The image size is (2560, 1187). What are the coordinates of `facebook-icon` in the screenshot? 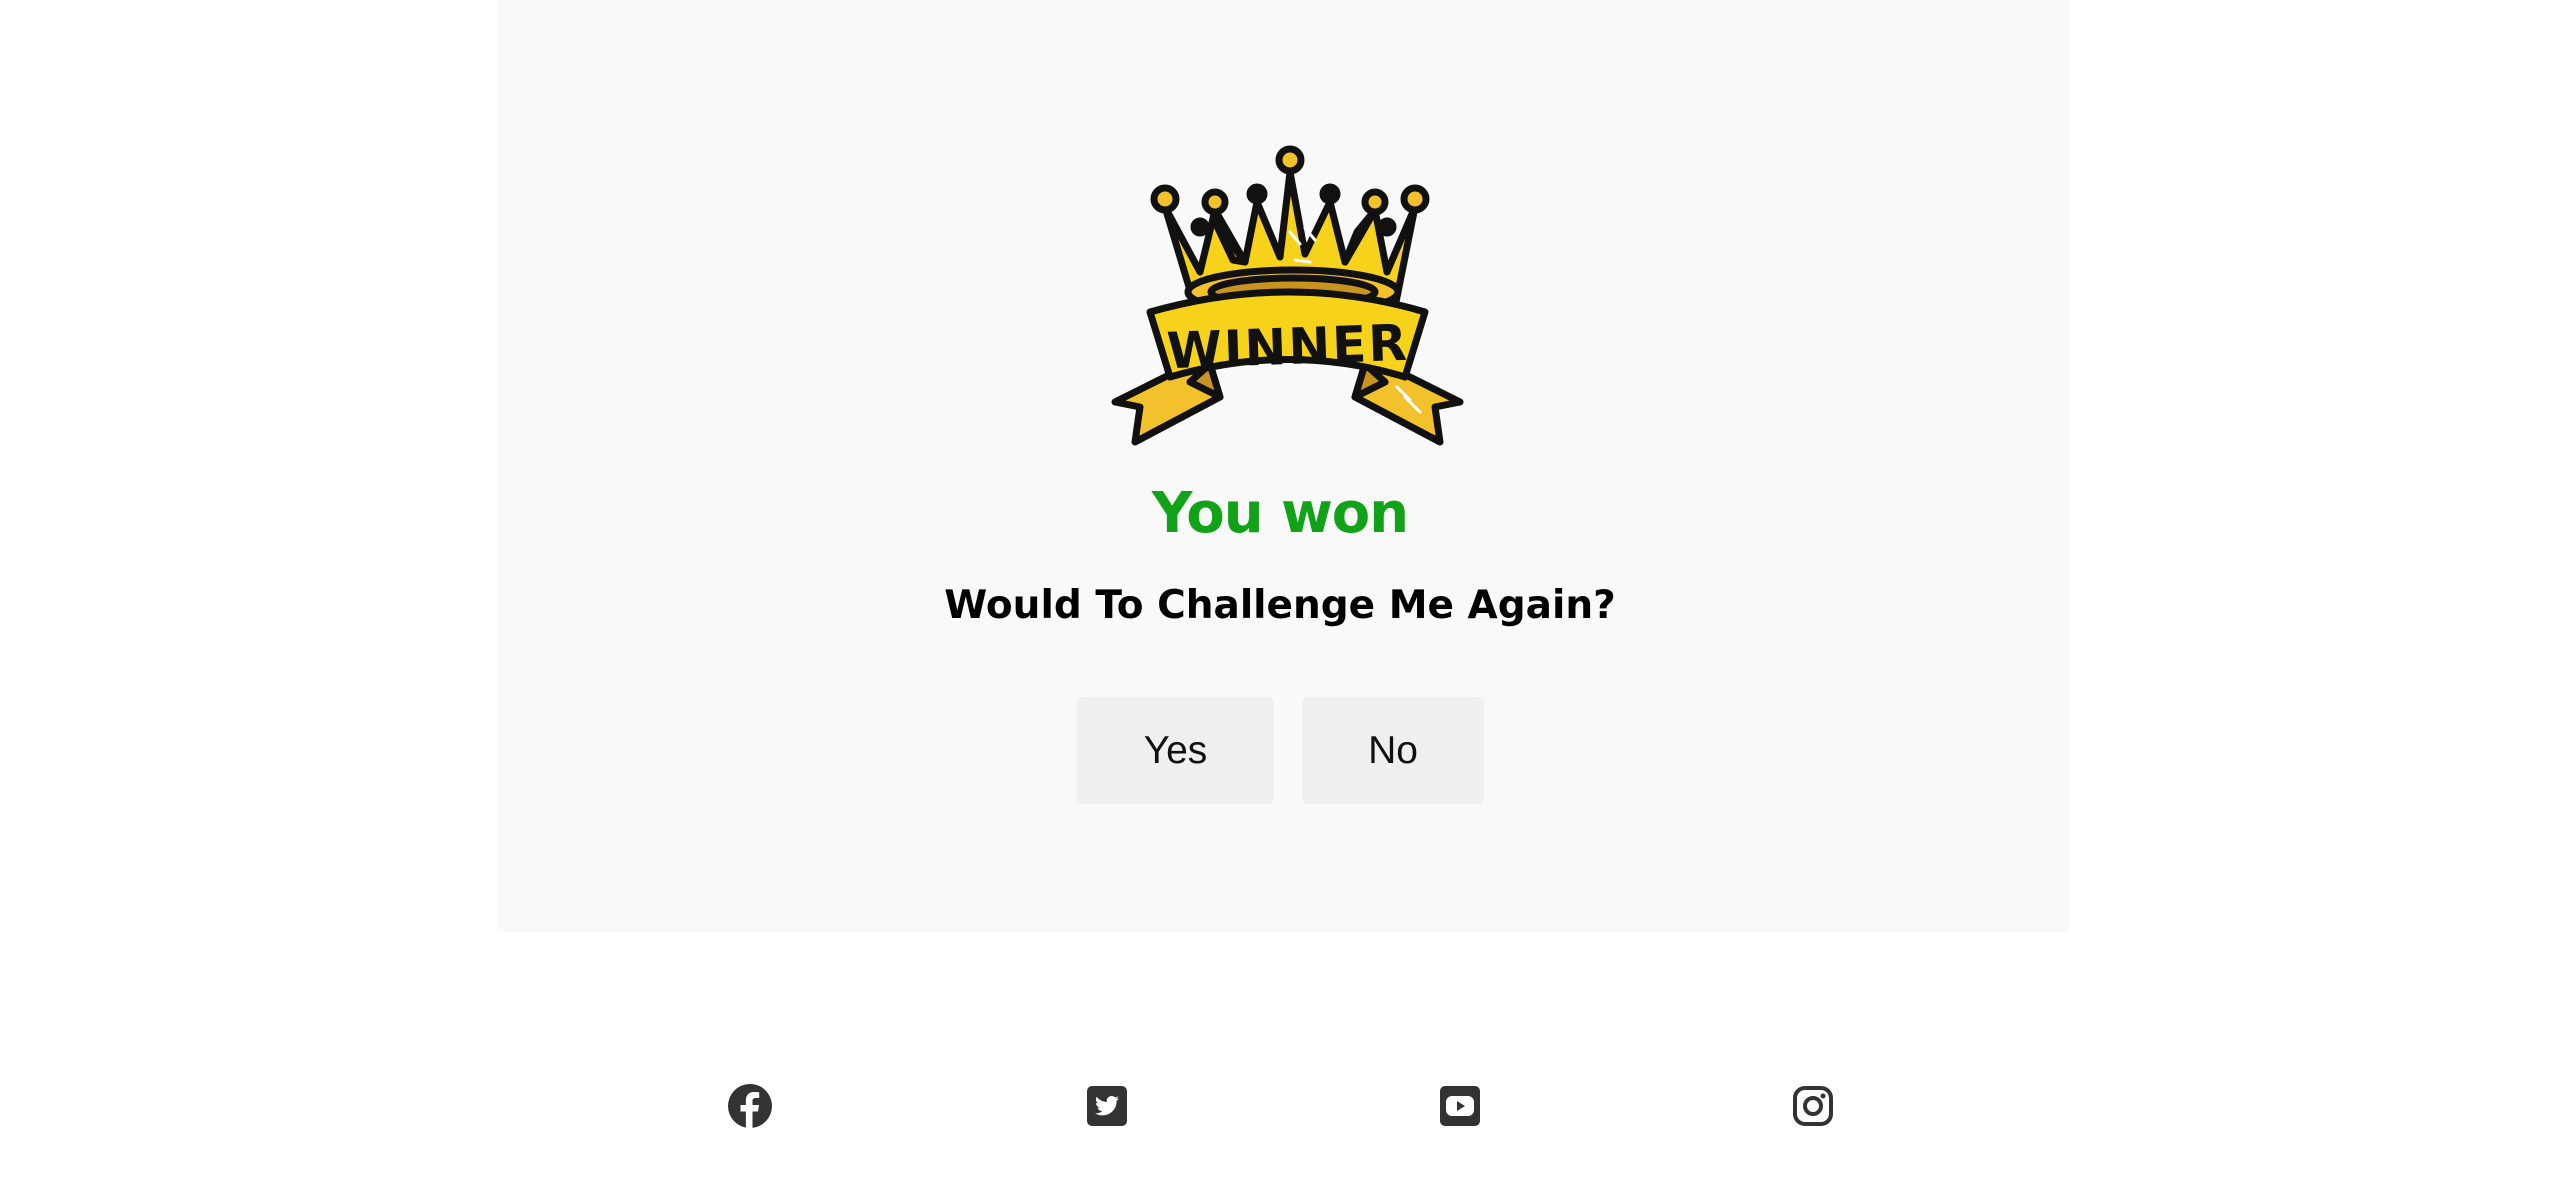 It's located at (750, 1106).